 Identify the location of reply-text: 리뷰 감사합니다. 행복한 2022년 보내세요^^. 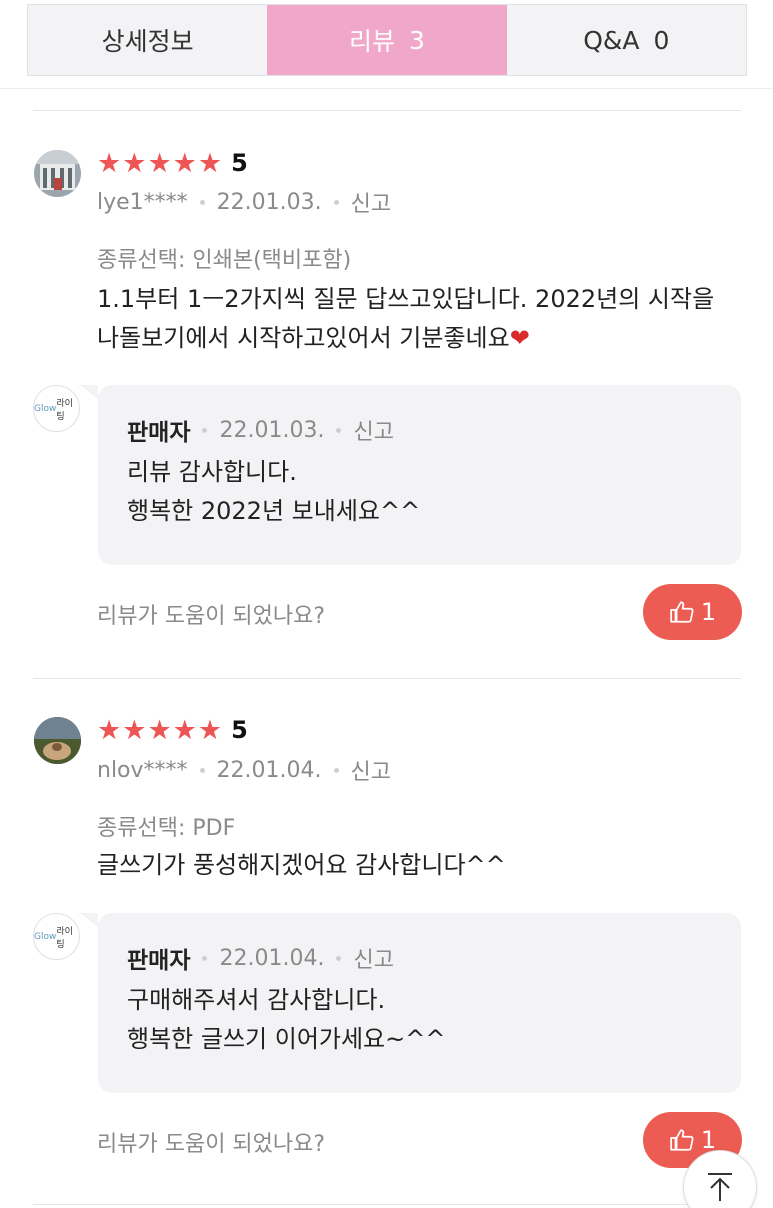
(273, 492).